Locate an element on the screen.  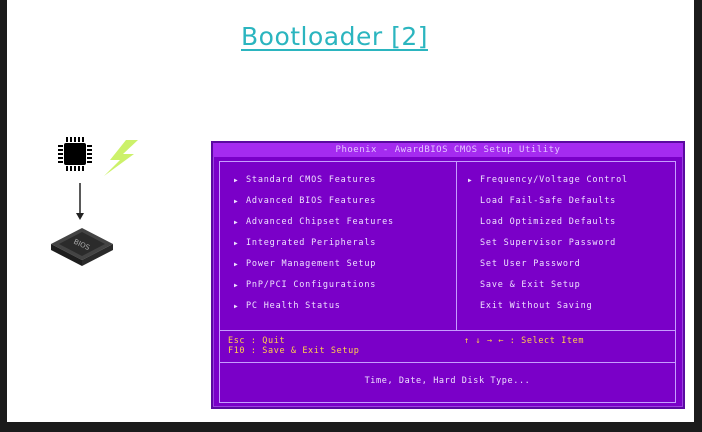
footer-key-help-left: Esc : Quit F10 : Save & Exit Setup is located at coordinates (294, 346).